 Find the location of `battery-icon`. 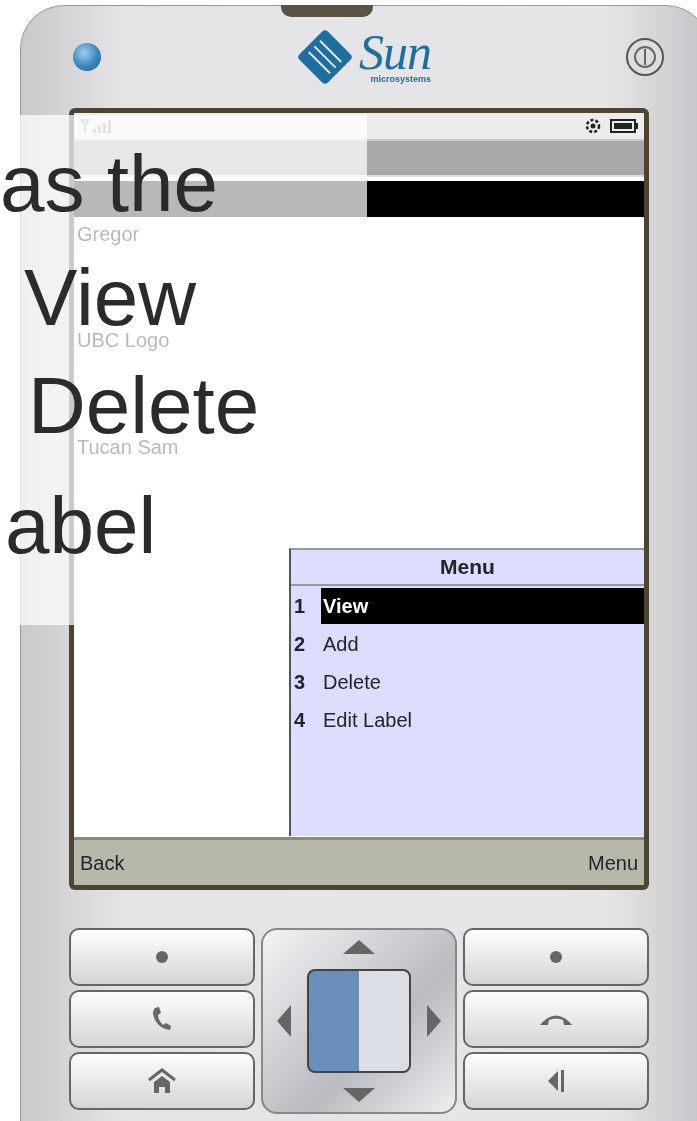

battery-icon is located at coordinates (624, 126).